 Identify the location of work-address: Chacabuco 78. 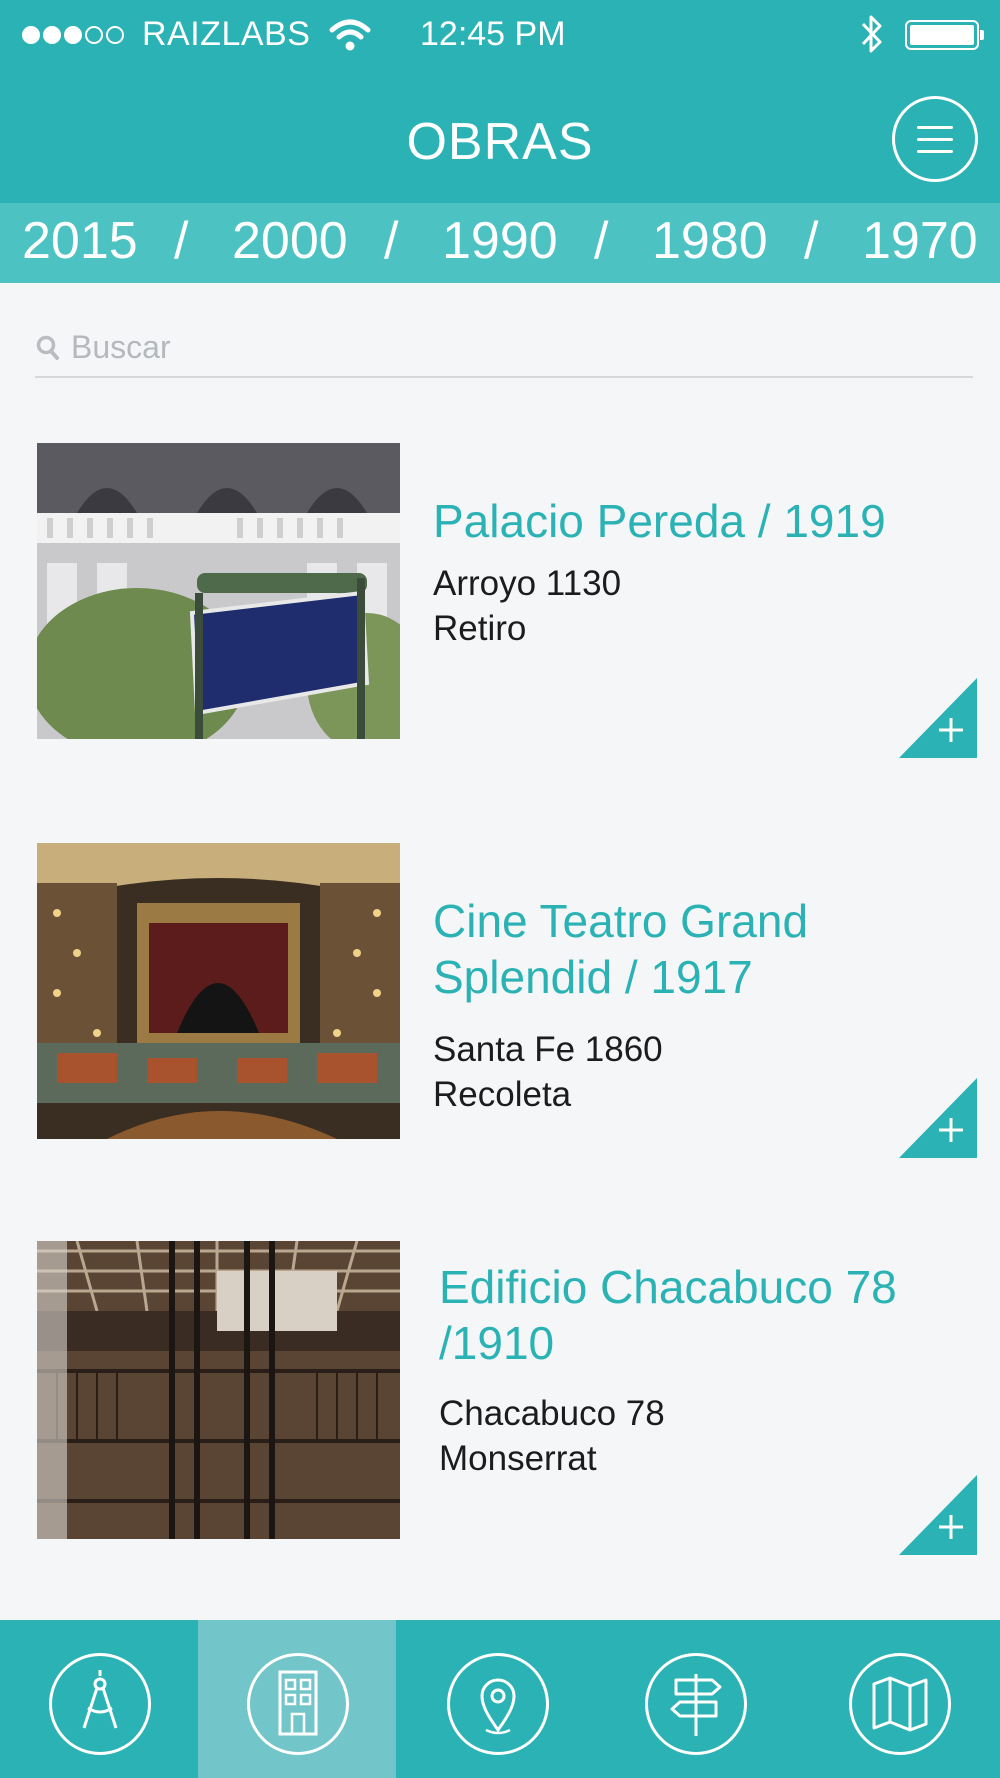
(552, 1413).